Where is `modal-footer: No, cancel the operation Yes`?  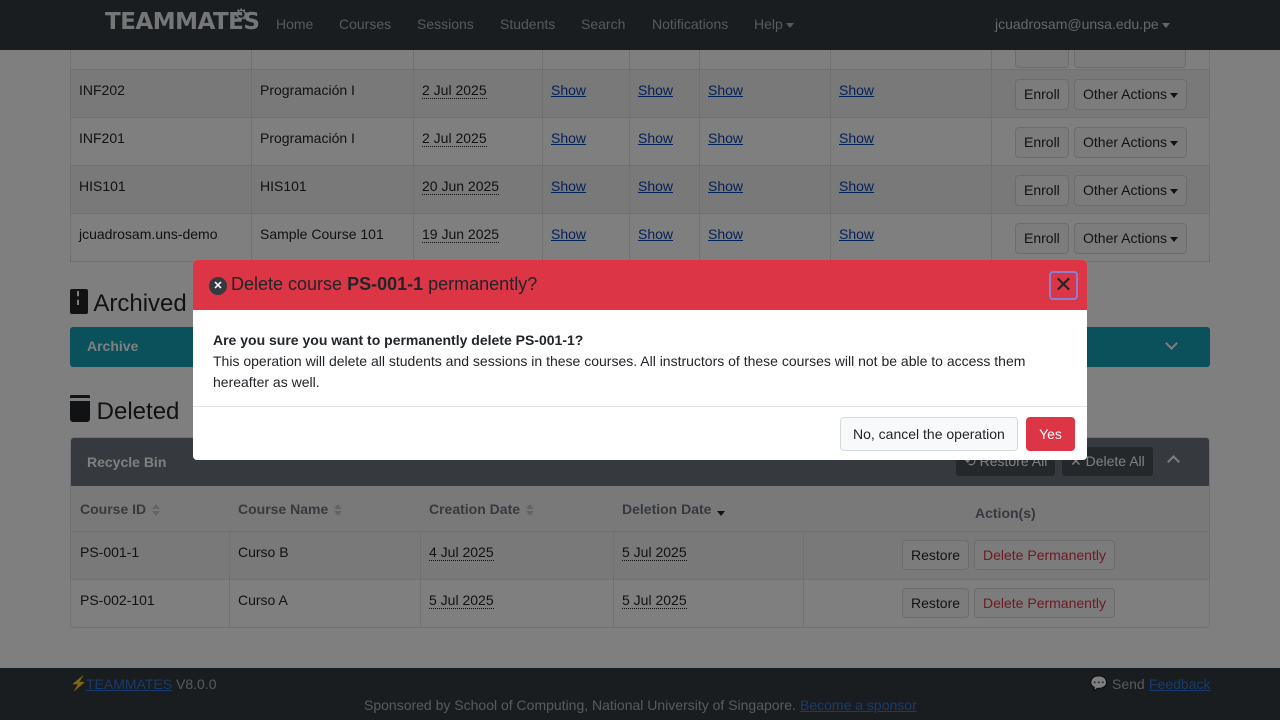
modal-footer: No, cancel the operation Yes is located at coordinates (640, 433).